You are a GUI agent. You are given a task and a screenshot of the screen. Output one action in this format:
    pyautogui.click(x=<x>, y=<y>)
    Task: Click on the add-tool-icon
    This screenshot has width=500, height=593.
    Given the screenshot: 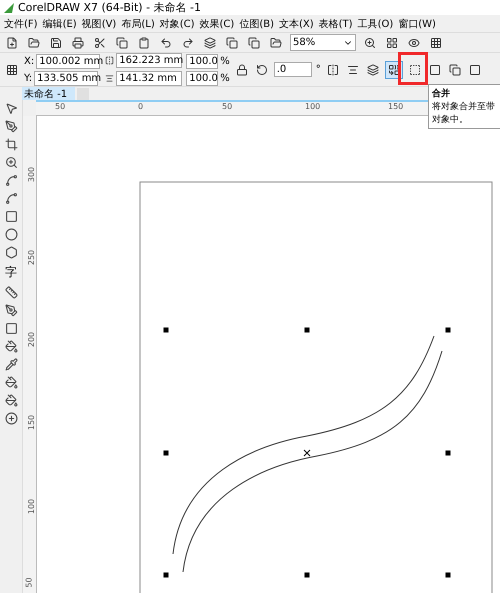 What is the action you would take?
    pyautogui.click(x=11, y=418)
    